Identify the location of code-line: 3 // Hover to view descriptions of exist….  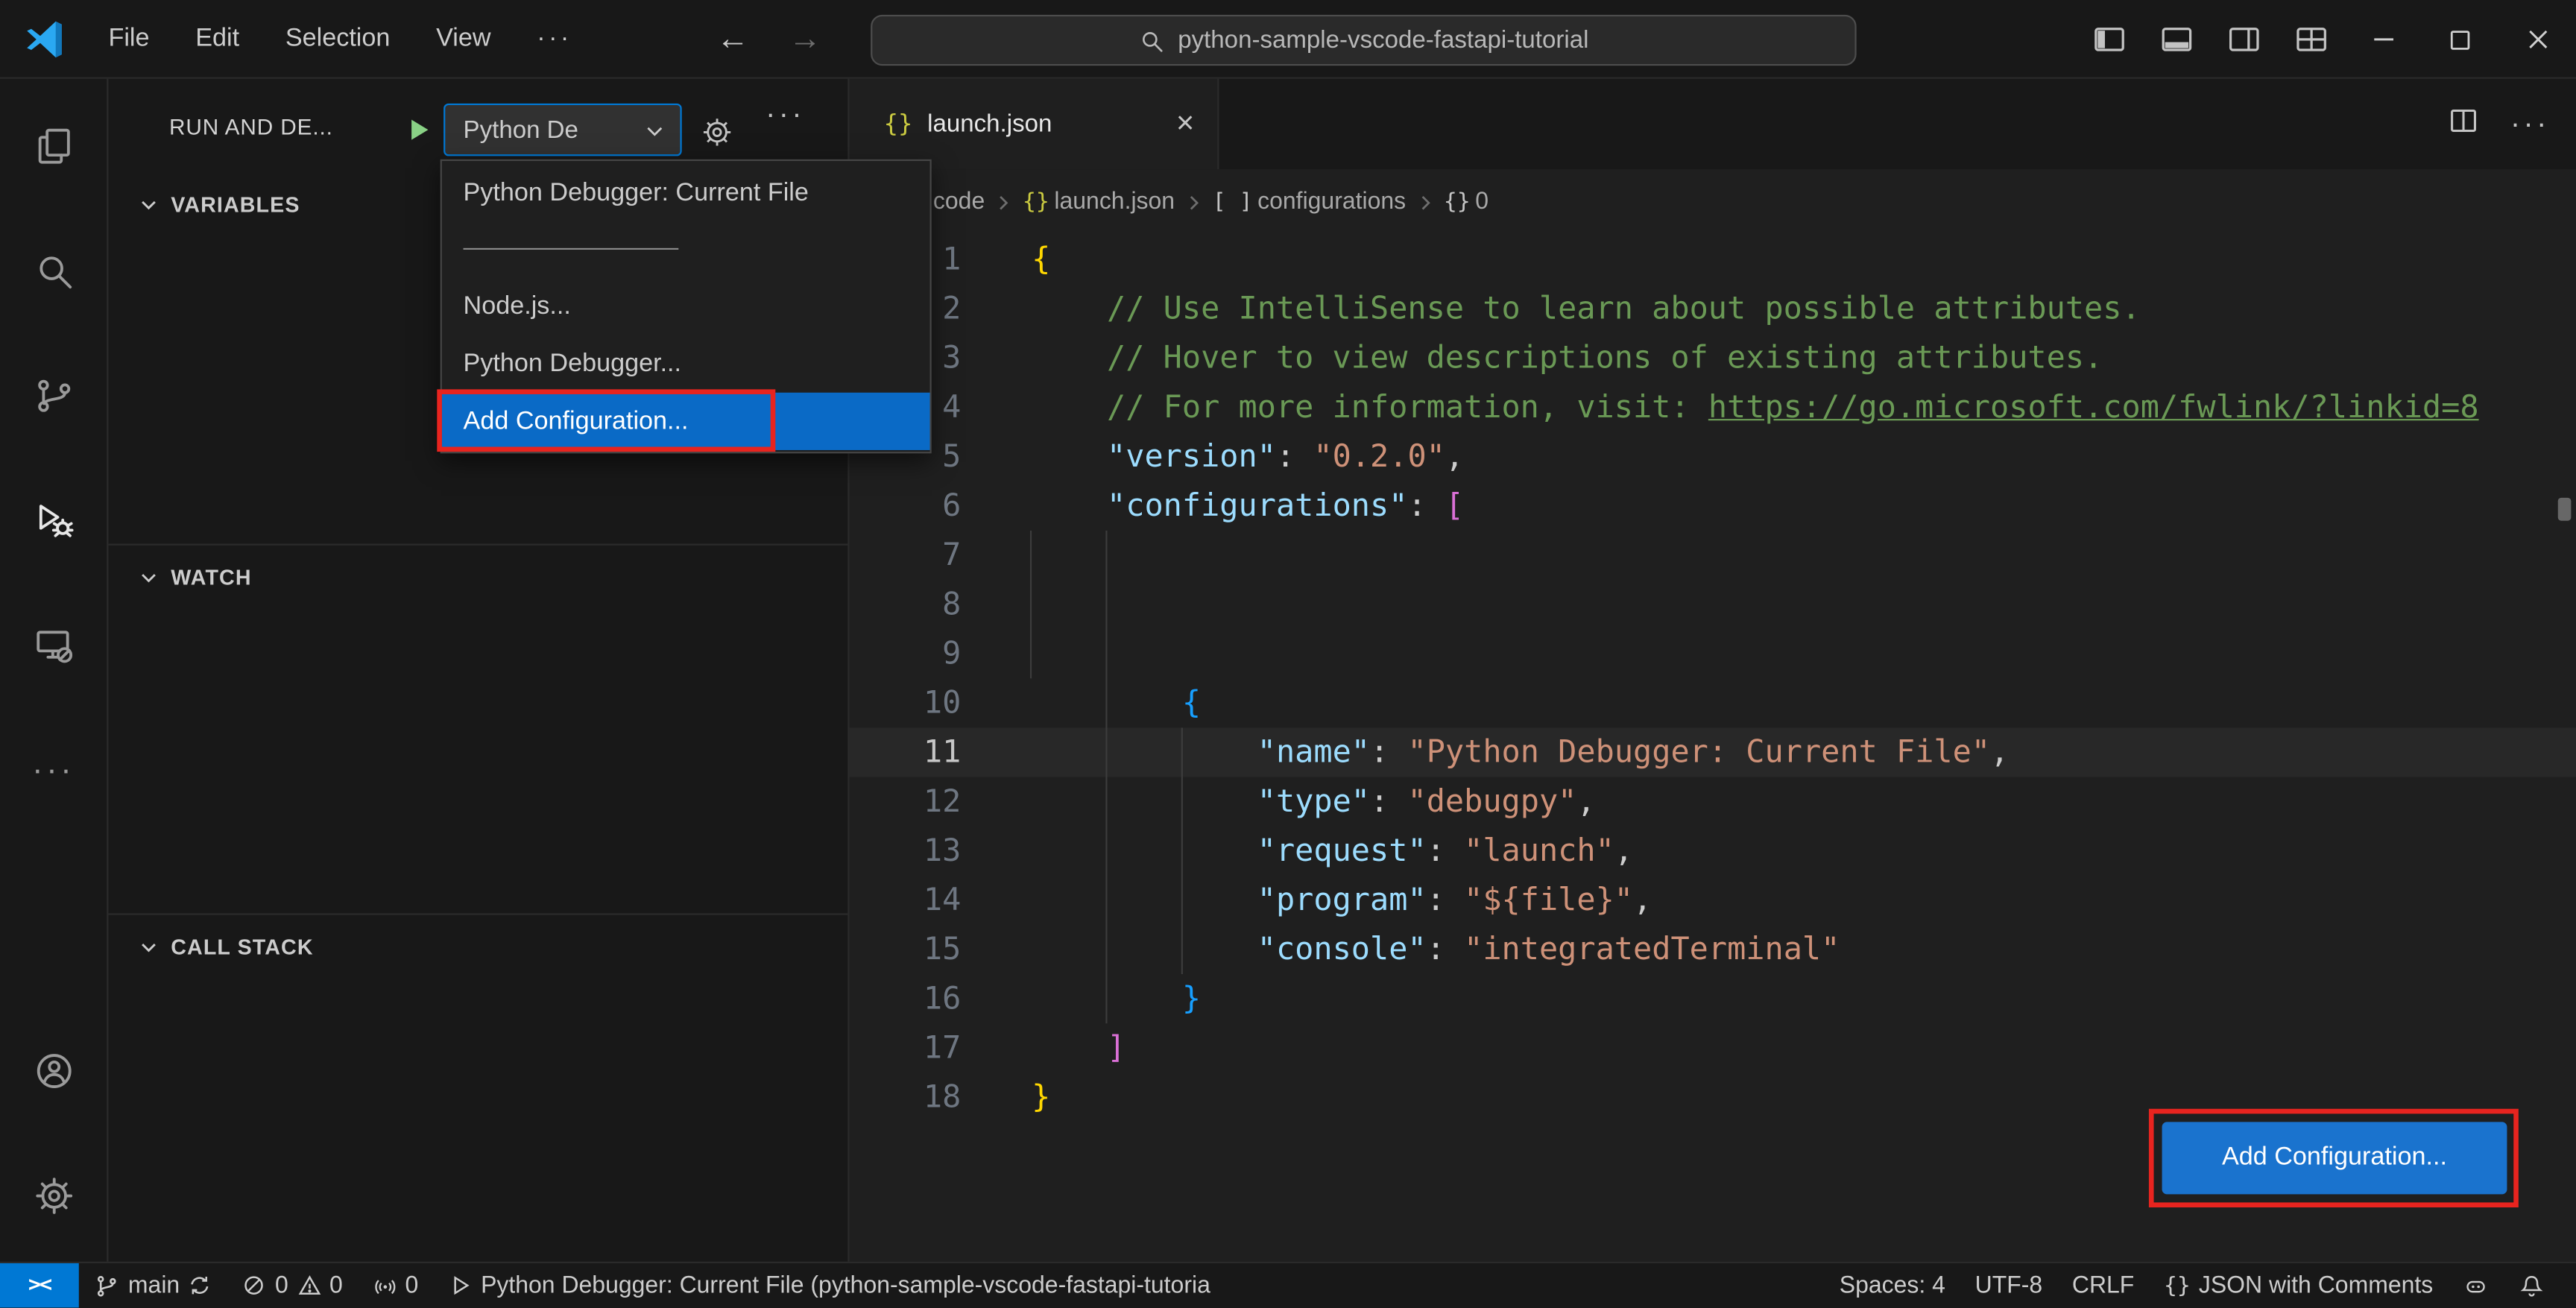
(1713, 357).